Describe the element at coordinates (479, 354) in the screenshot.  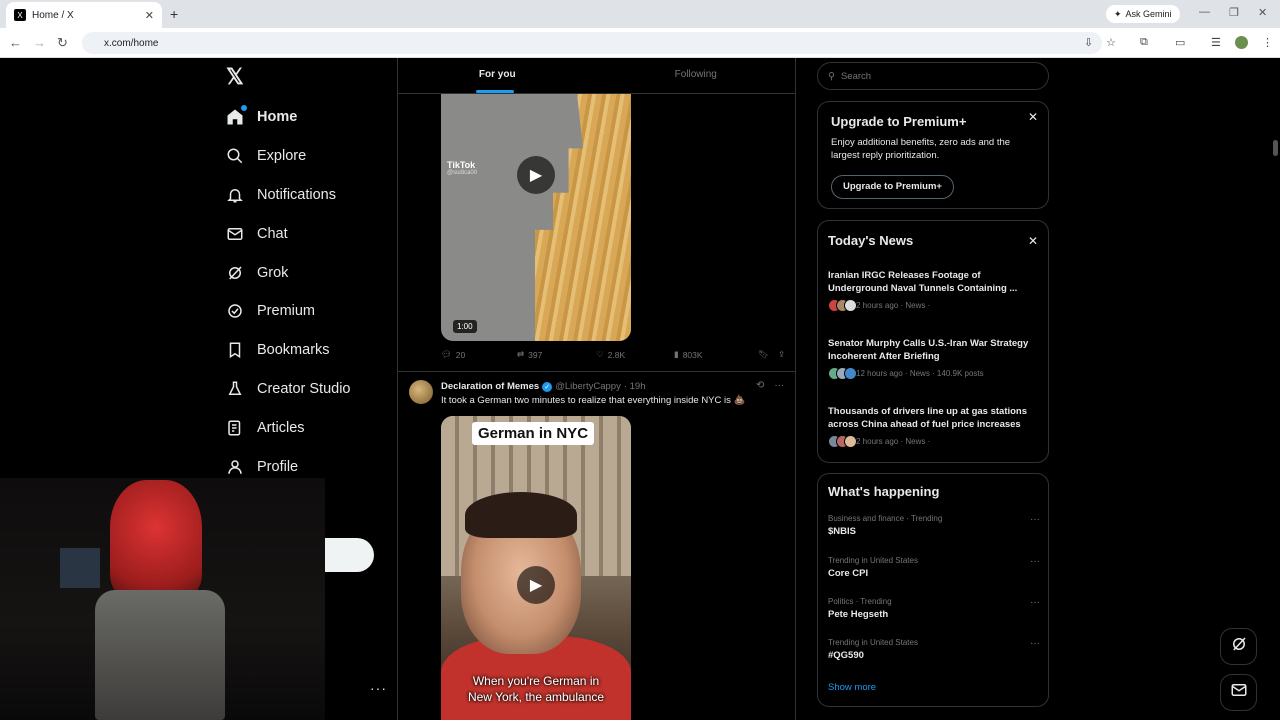
I see `reply-button: 💬︎ 20` at that location.